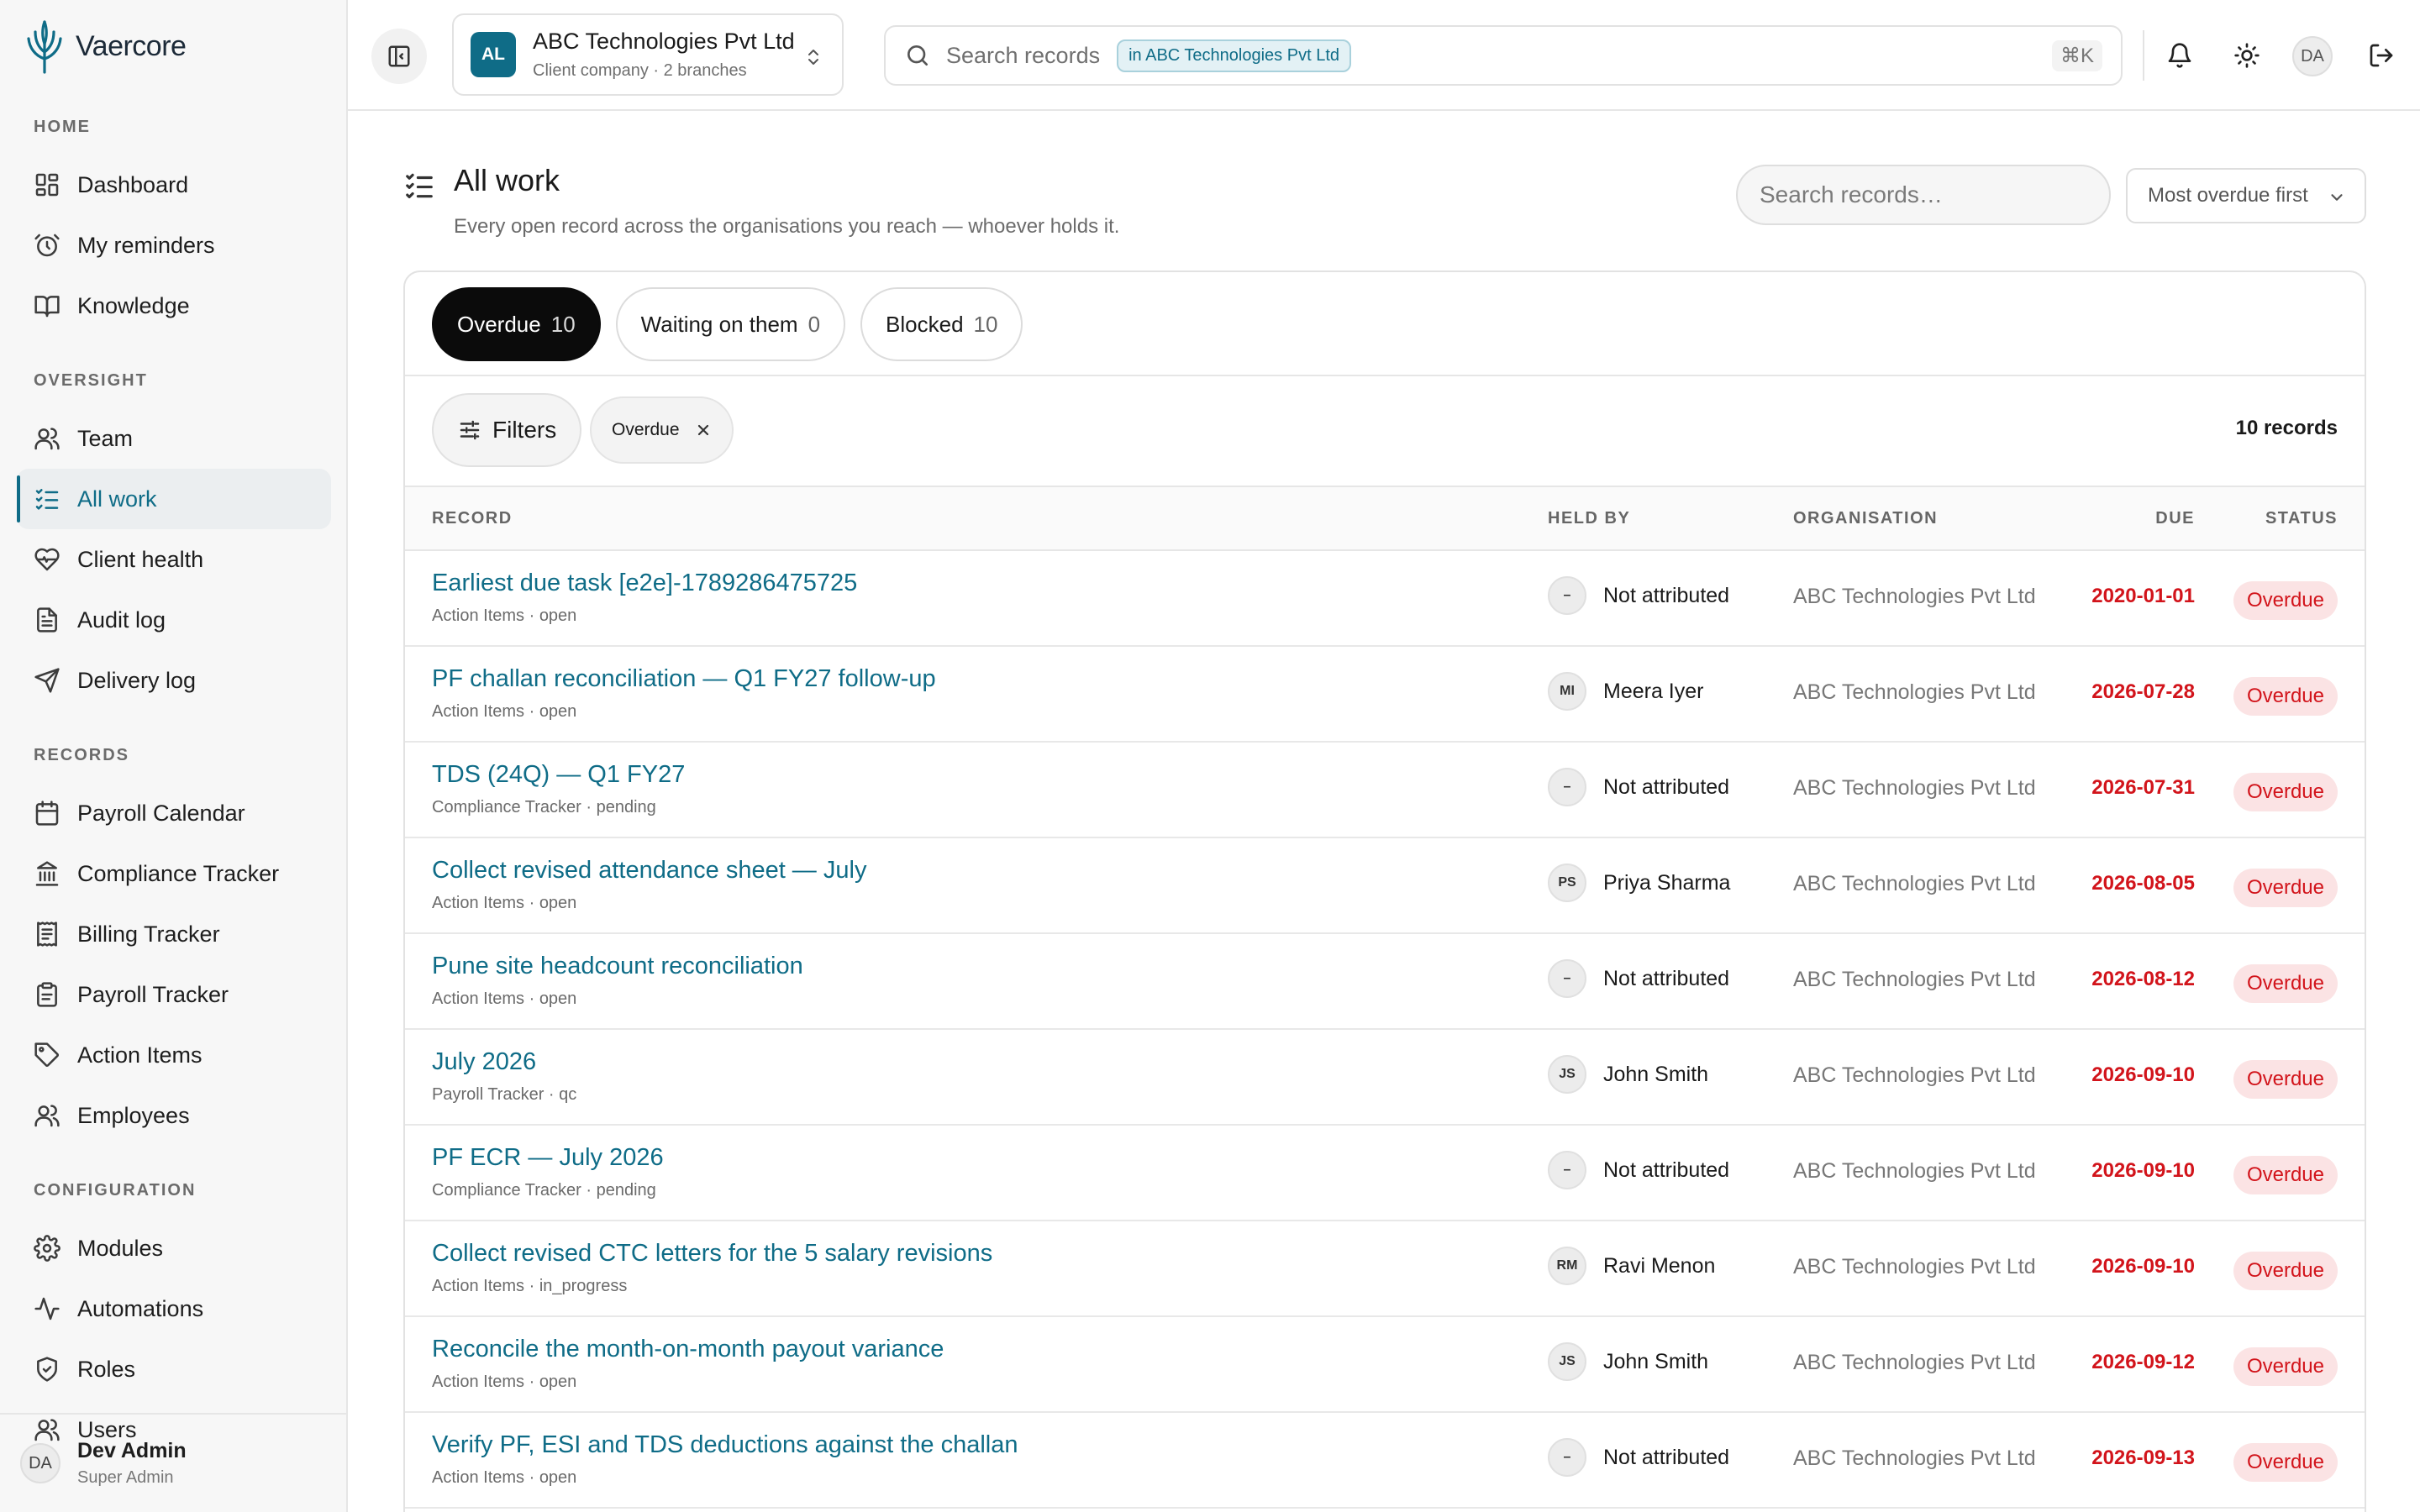  Describe the element at coordinates (47, 1369) in the screenshot. I see `shield-icon` at that location.